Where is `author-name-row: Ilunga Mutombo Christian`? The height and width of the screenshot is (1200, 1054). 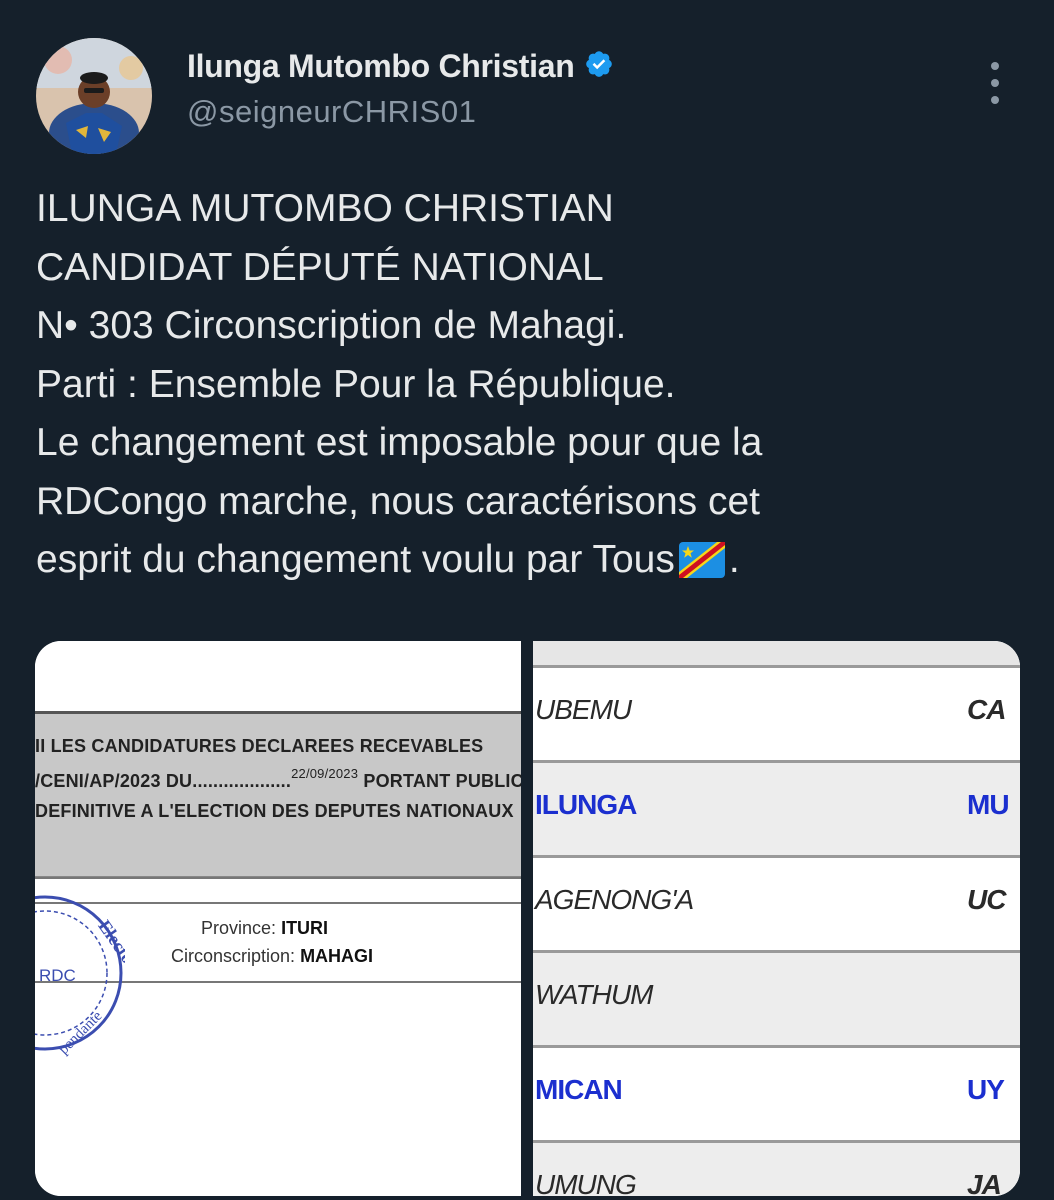
author-name-row: Ilunga Mutombo Christian is located at coordinates (400, 66).